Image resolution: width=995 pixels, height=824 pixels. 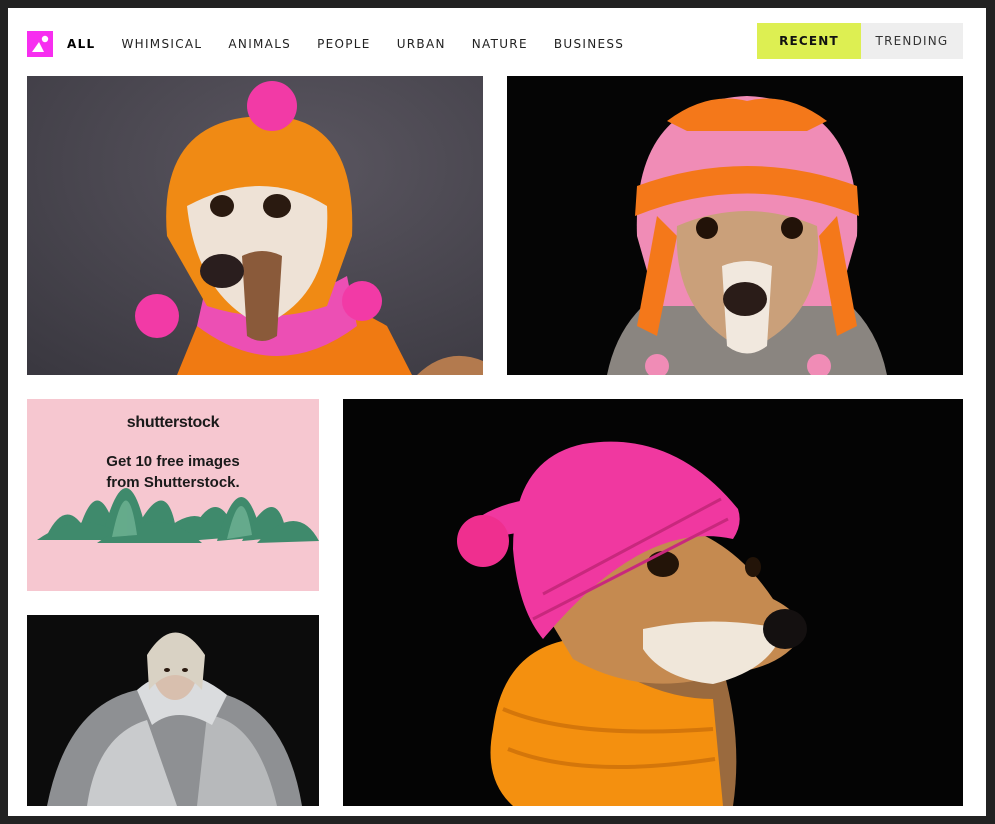 I want to click on gallery-image-woman-puffer-jacket, so click(x=173, y=710).